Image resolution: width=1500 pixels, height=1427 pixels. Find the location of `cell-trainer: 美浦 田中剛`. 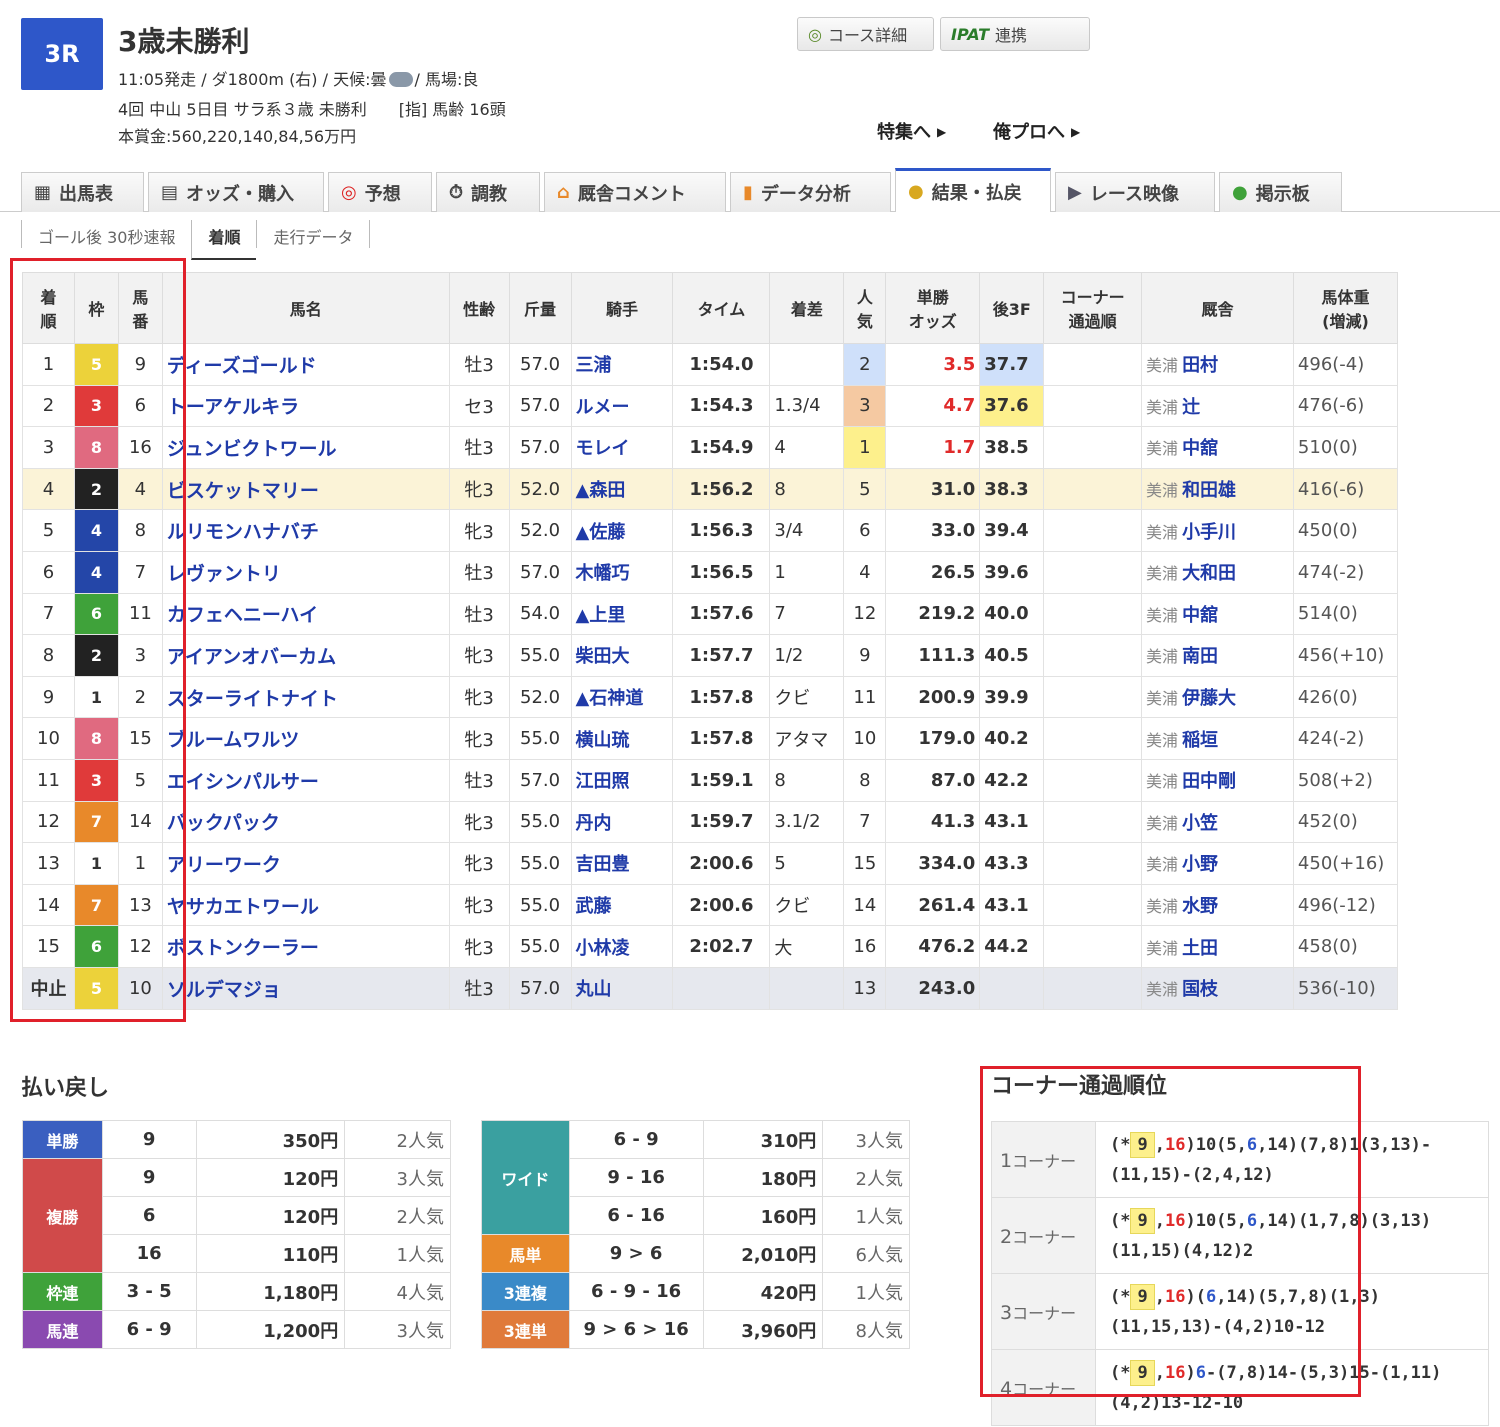

cell-trainer: 美浦 田中剛 is located at coordinates (1217, 780).